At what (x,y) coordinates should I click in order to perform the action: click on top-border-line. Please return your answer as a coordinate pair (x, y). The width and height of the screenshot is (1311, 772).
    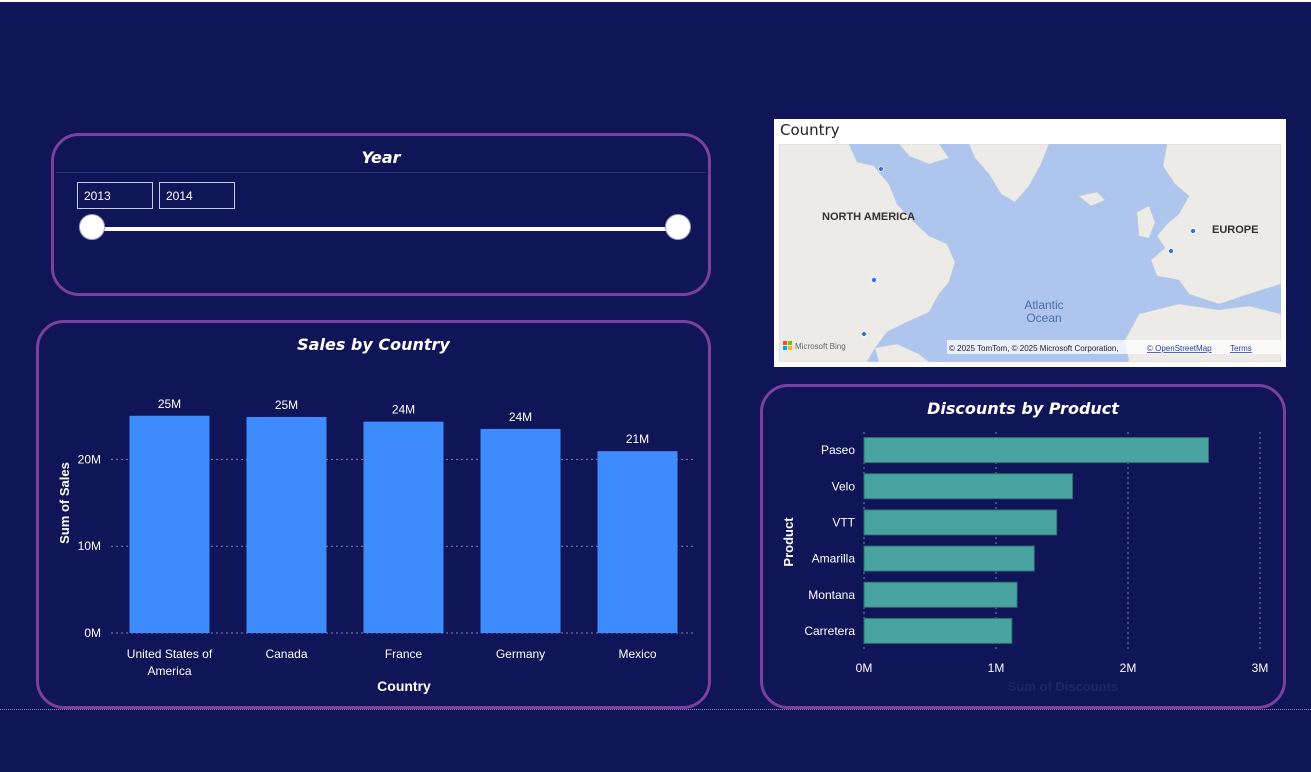
    Looking at the image, I should click on (655, 1).